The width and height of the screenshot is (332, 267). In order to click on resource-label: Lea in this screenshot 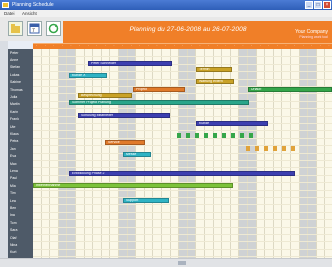, I will do `click(13, 201)`.